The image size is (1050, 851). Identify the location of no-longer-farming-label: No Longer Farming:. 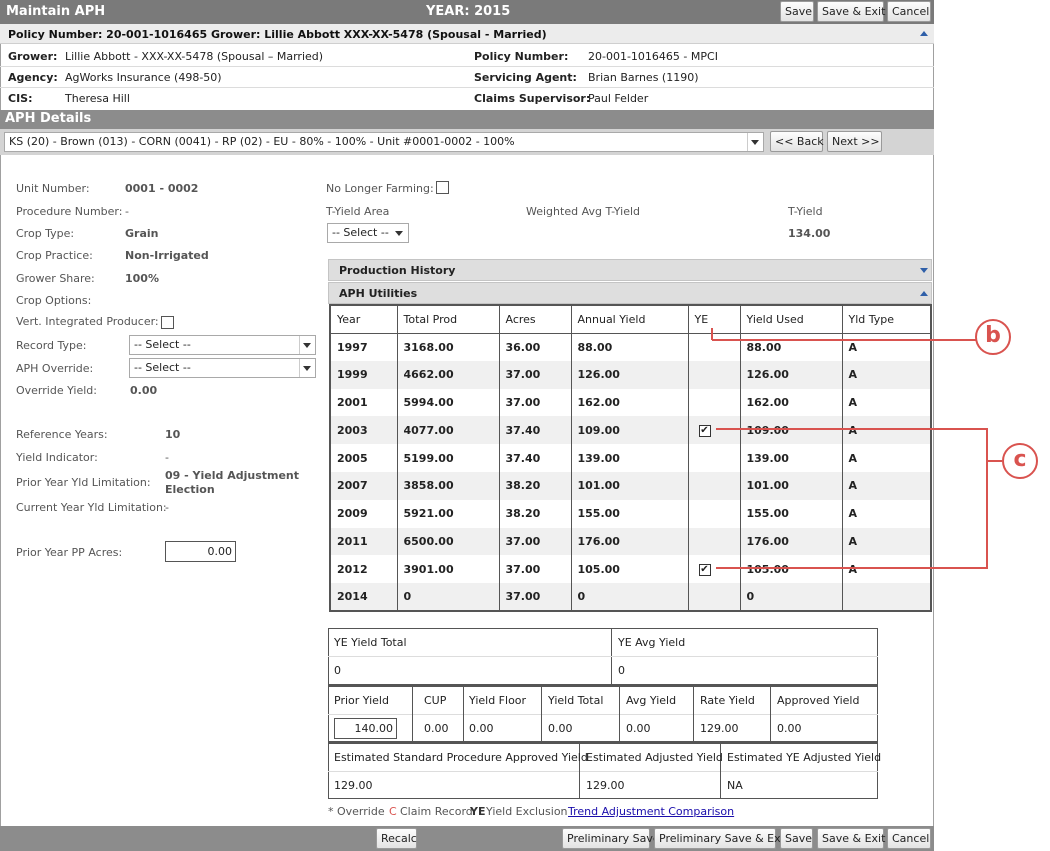
(380, 188).